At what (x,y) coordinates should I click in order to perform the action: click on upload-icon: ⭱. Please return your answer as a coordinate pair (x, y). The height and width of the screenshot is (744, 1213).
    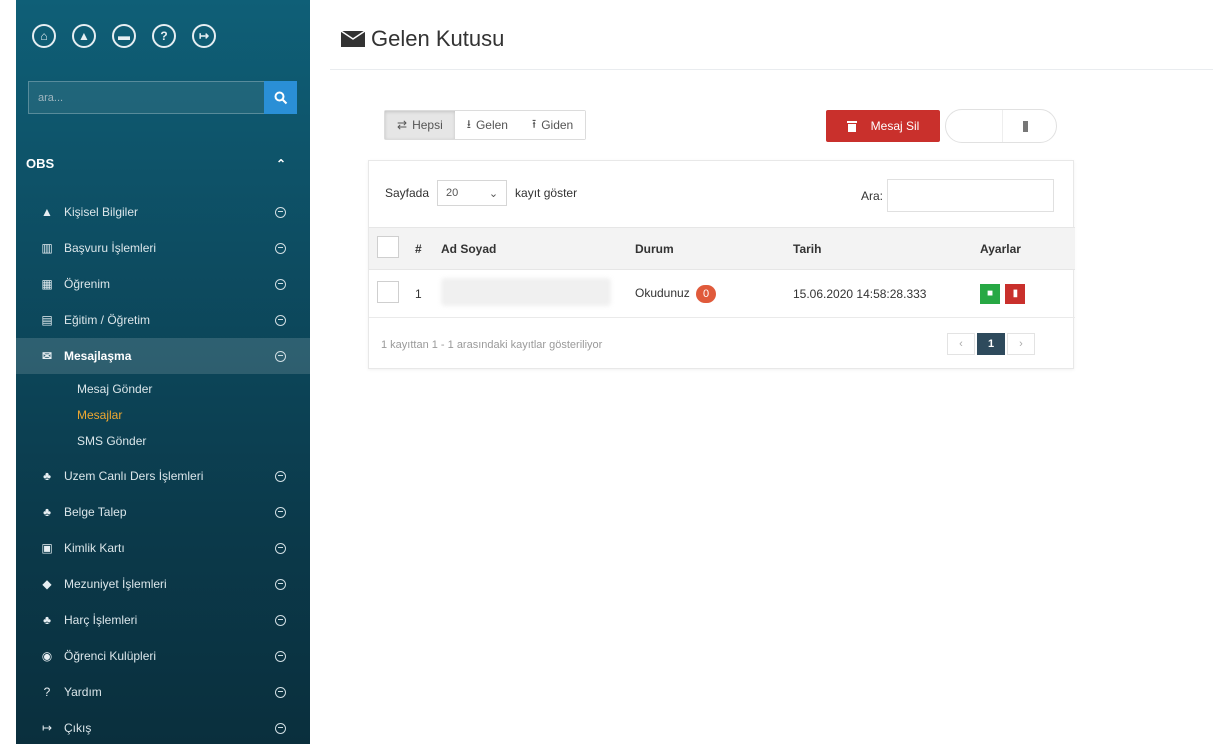
    Looking at the image, I should click on (534, 123).